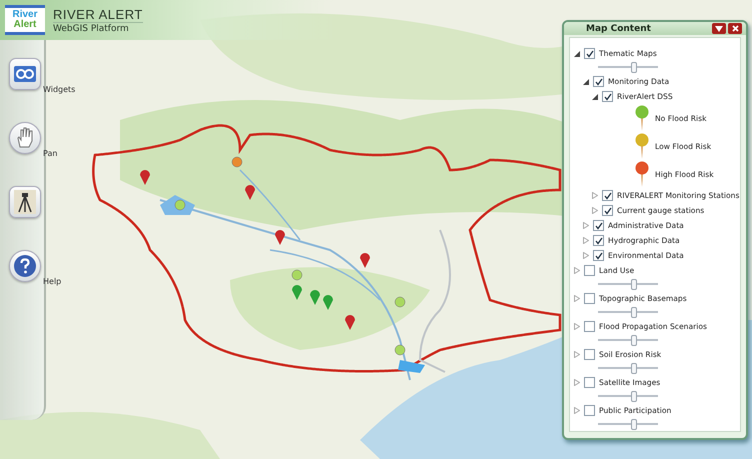 Image resolution: width=752 pixels, height=459 pixels. What do you see at coordinates (98, 14) in the screenshot?
I see `app-title: RIVER ALERT` at bounding box center [98, 14].